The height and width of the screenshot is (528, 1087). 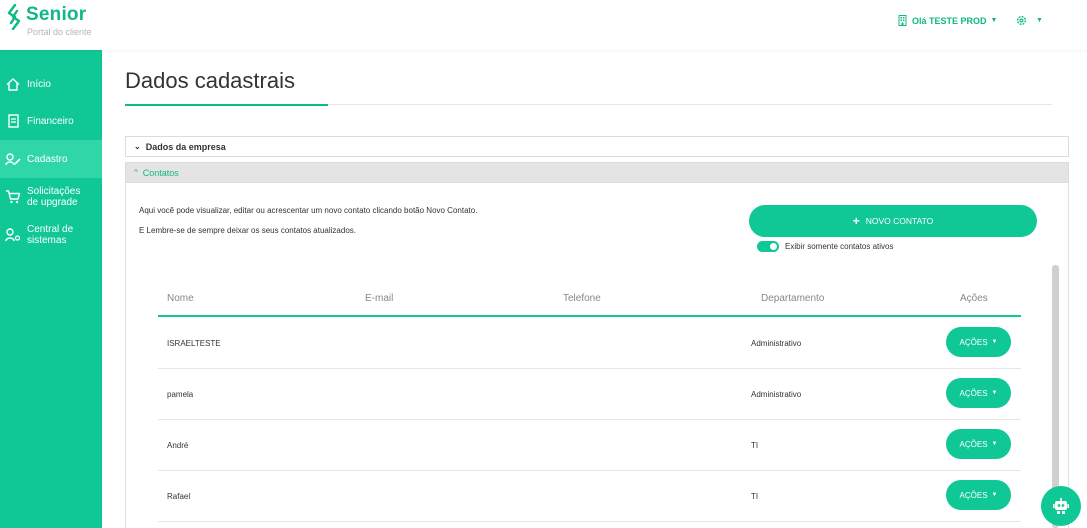 I want to click on chatbot-button, so click(x=1061, y=506).